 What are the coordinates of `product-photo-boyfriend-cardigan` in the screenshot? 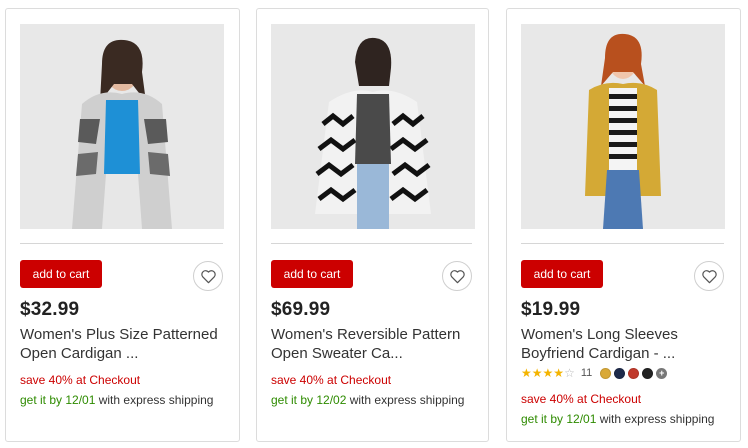 It's located at (623, 126).